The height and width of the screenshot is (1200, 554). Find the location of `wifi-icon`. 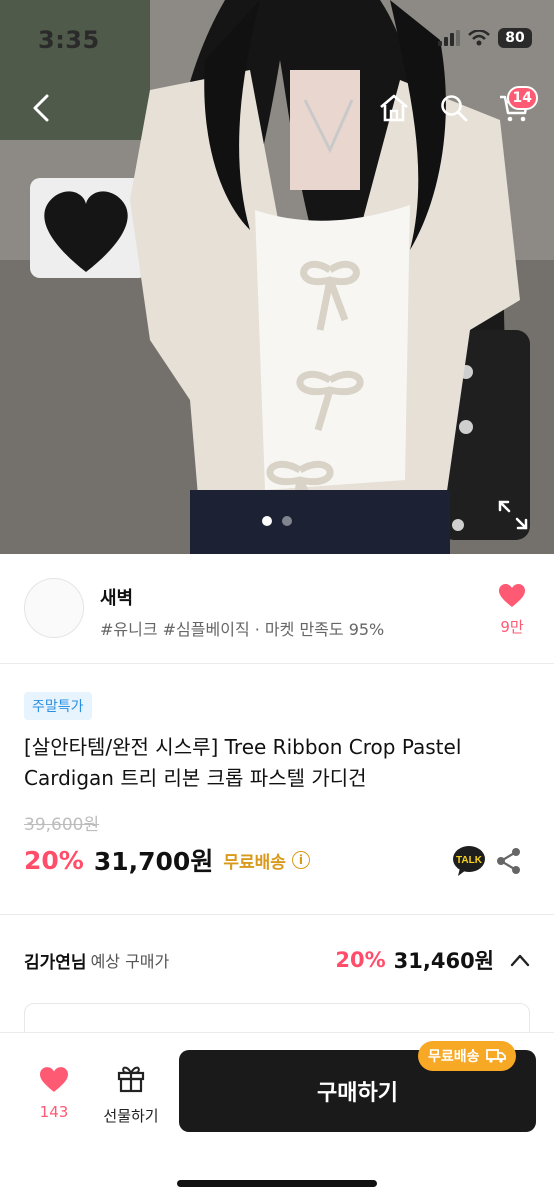

wifi-icon is located at coordinates (479, 38).